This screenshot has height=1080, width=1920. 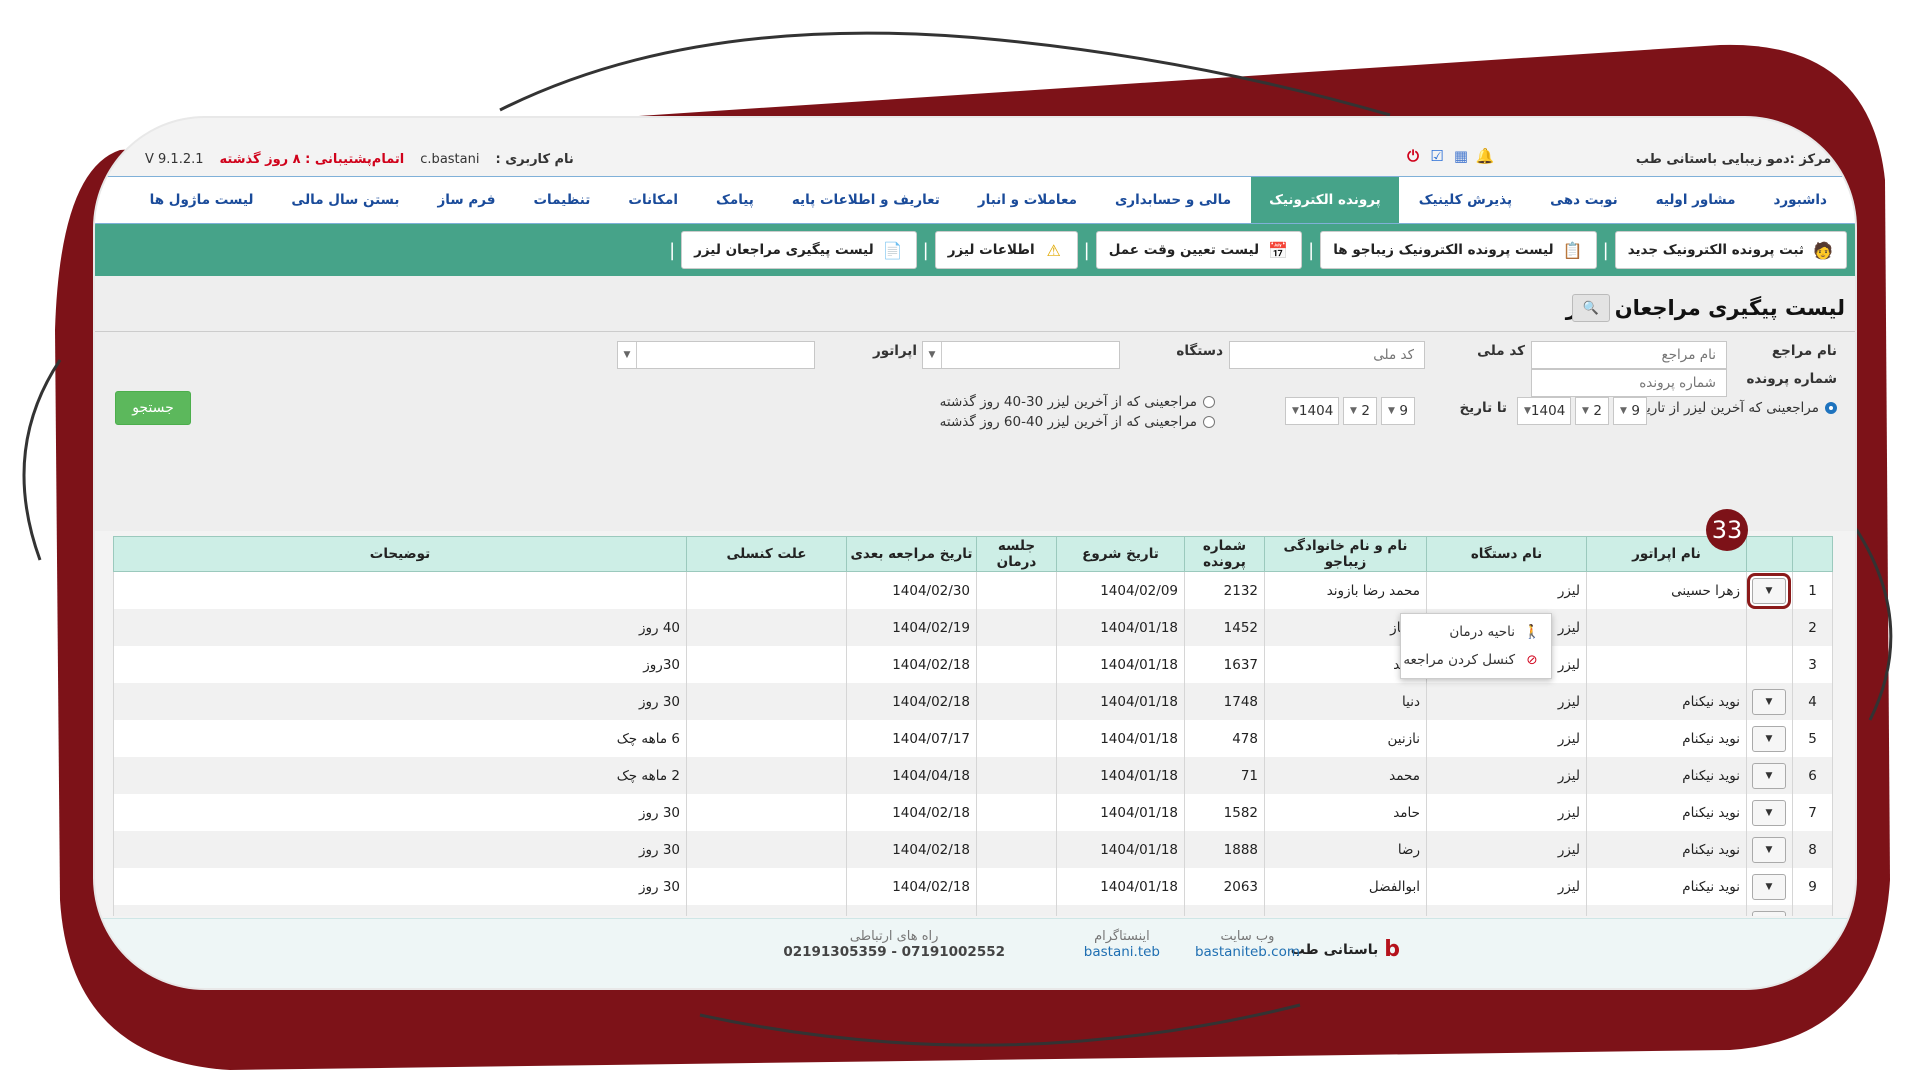 I want to click on col-cancel-reason: علت کنسلی, so click(x=766, y=554).